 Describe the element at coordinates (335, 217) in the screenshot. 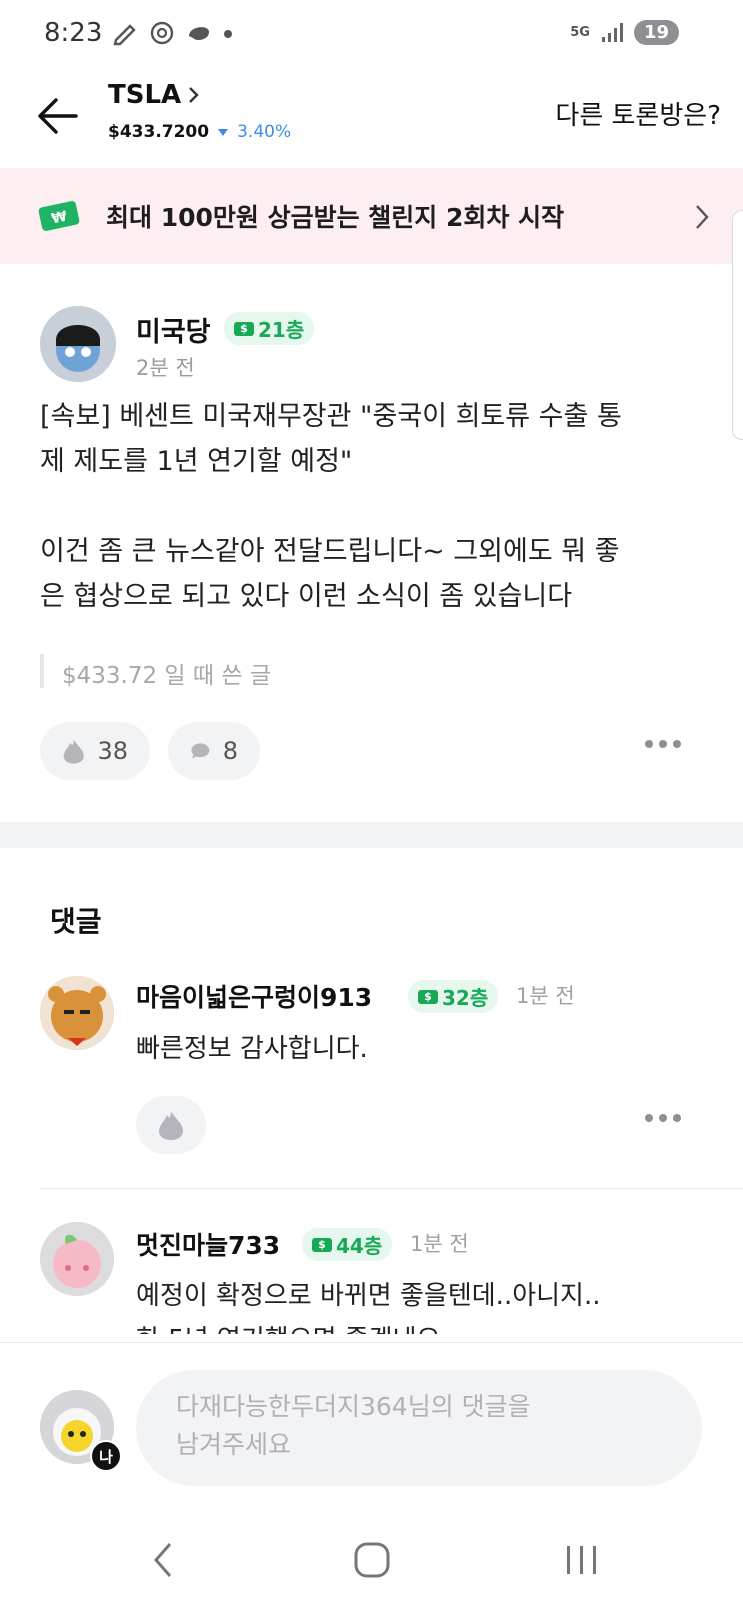

I see `banner-text: 최대 100만원 상금받는 챌린지 2회차 시작` at that location.